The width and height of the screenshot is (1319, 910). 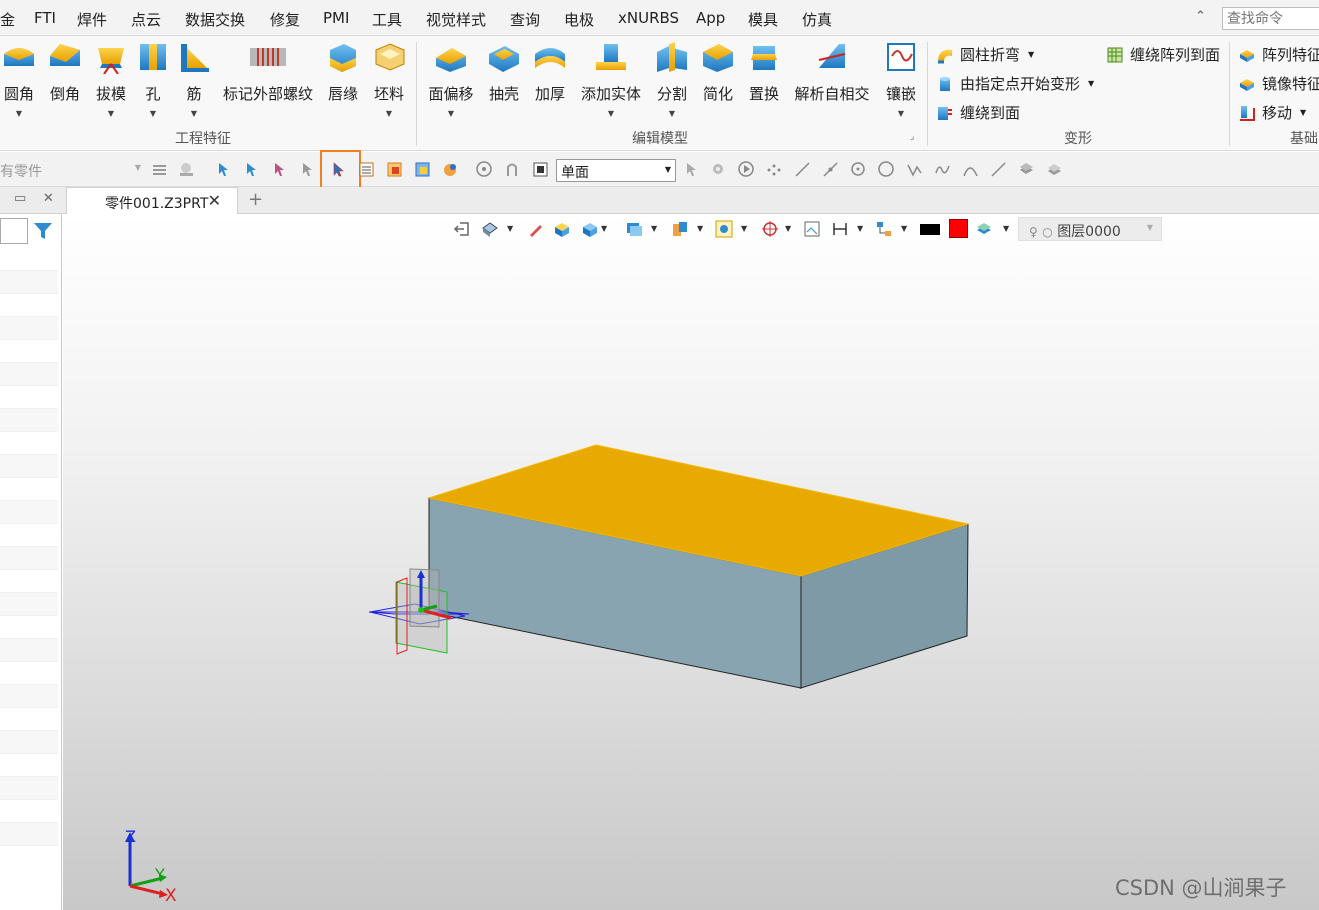 I want to click on menu-item-xnurbs: xNURBS, so click(x=648, y=18).